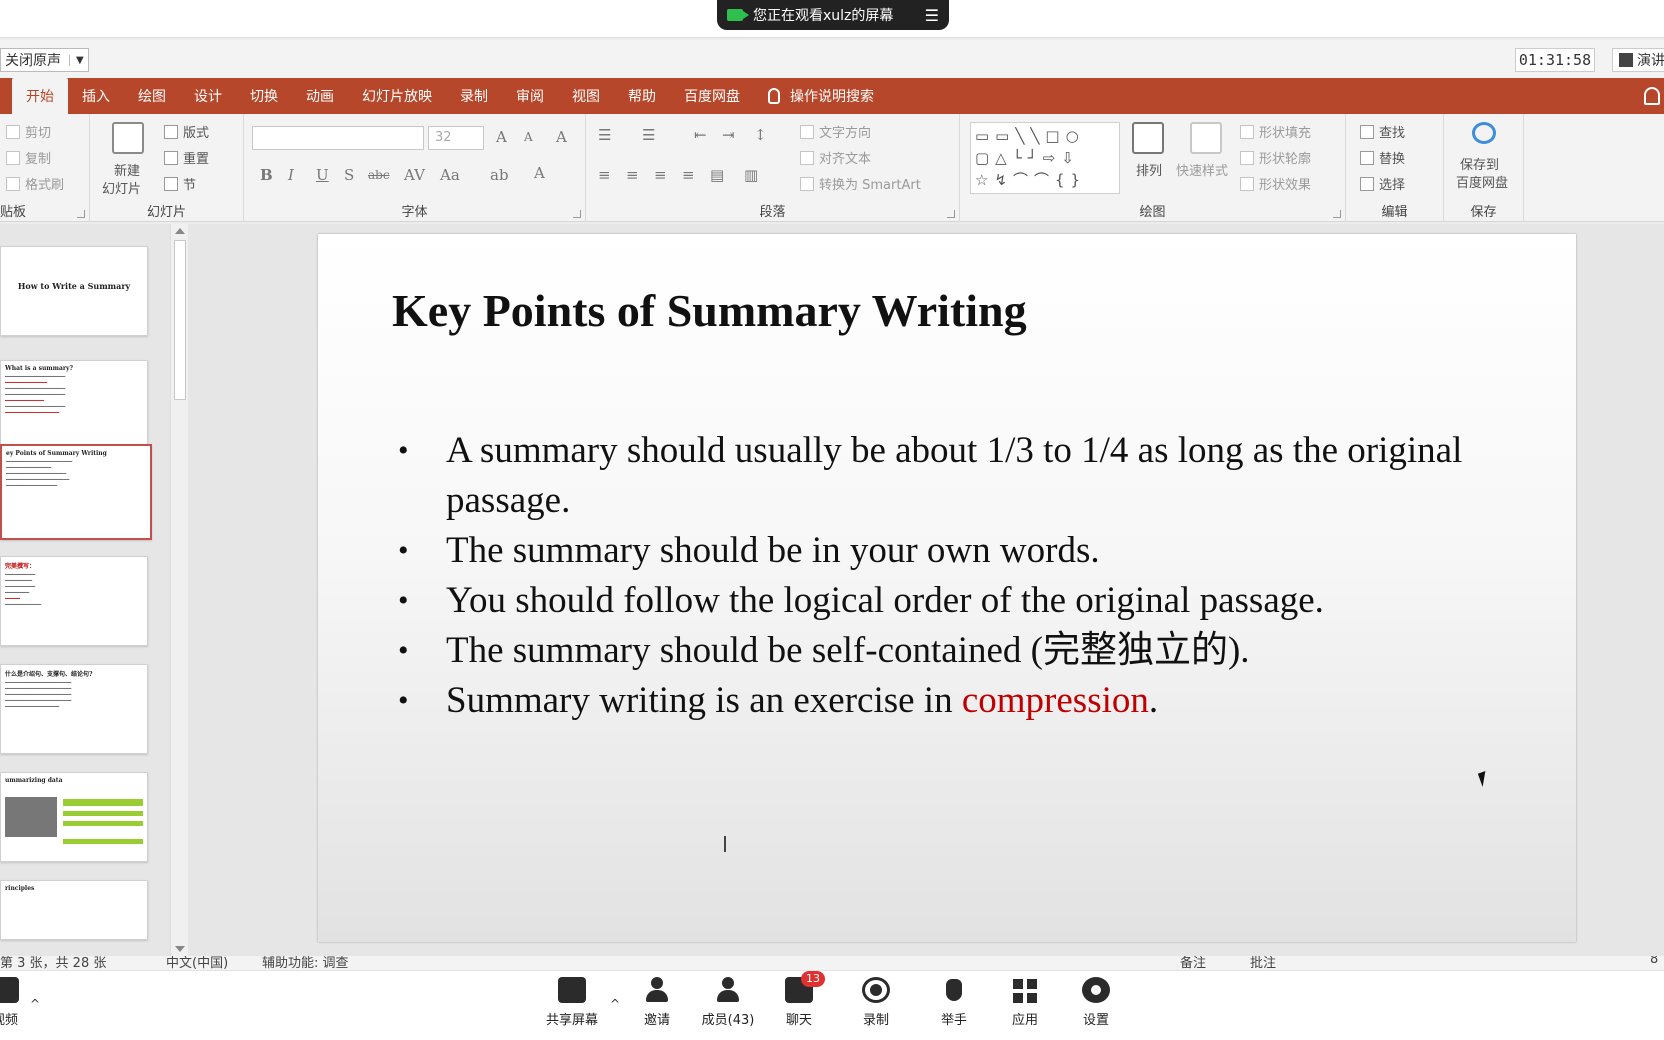 This screenshot has height=1040, width=1664. I want to click on highlight-icon: ab, so click(499, 175).